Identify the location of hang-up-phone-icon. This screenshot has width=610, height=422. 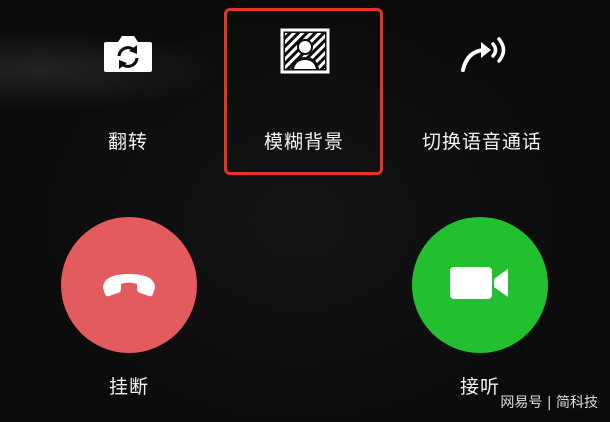
(129, 285).